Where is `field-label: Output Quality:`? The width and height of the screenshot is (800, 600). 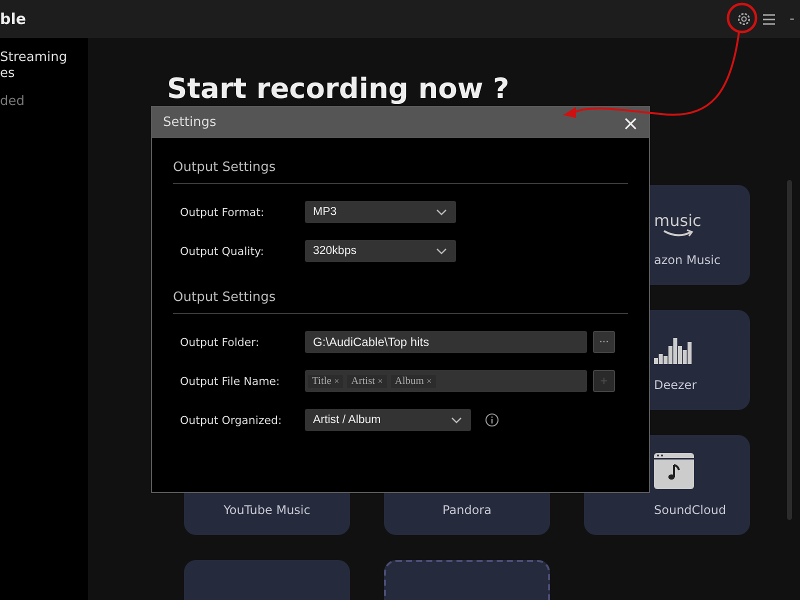
field-label: Output Quality: is located at coordinates (222, 251).